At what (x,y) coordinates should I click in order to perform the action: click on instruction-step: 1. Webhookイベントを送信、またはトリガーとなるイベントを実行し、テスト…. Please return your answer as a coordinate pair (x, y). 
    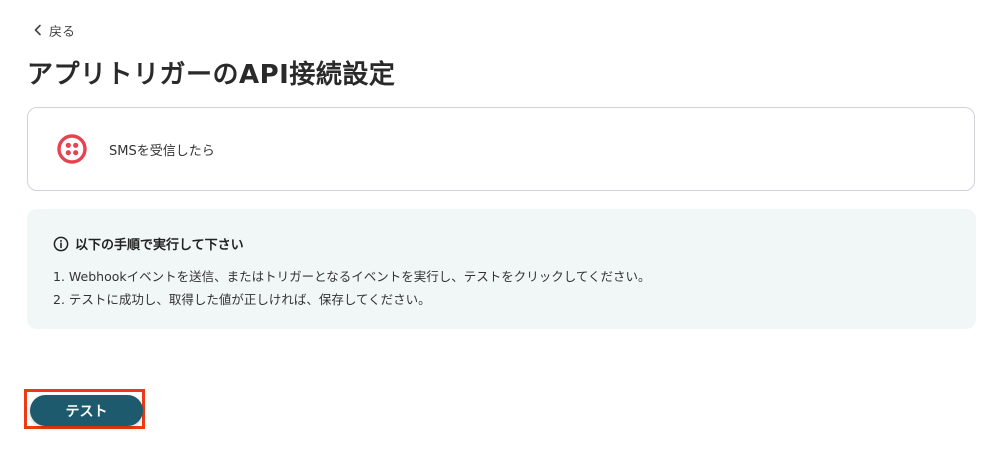
    Looking at the image, I should click on (352, 276).